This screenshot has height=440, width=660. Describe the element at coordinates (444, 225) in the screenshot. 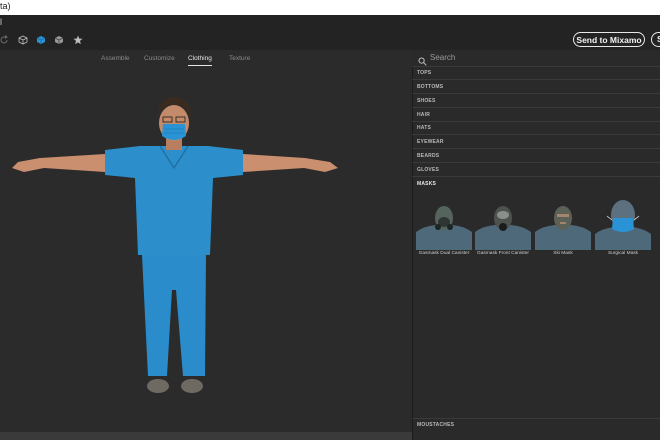

I see `mask-thumbnail-gasmask-dual` at that location.